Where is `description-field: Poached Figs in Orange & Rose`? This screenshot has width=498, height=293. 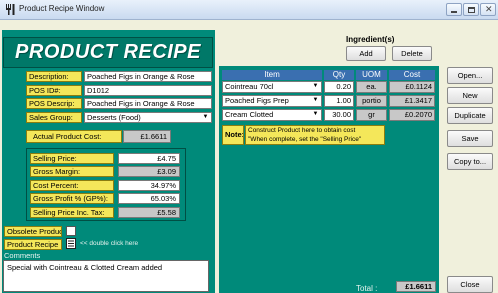
description-field: Poached Figs in Orange & Rose is located at coordinates (148, 76).